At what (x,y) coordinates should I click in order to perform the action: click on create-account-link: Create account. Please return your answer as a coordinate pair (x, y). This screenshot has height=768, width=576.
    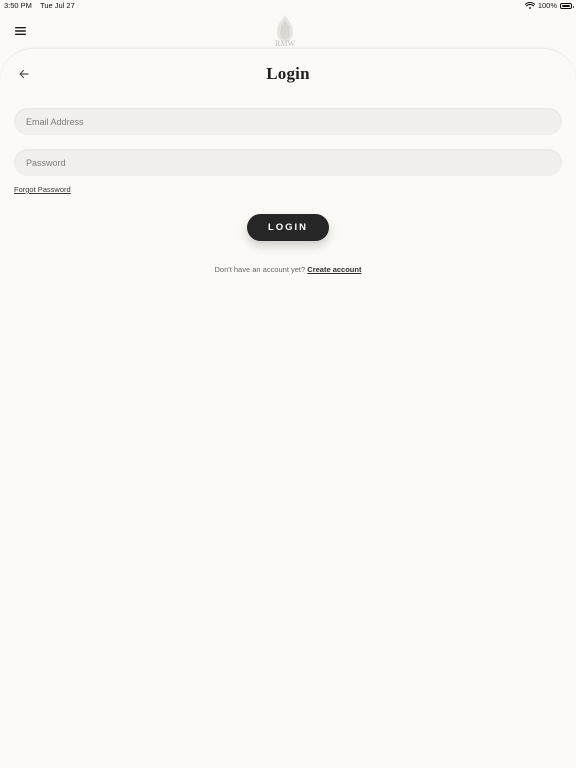
    Looking at the image, I should click on (334, 269).